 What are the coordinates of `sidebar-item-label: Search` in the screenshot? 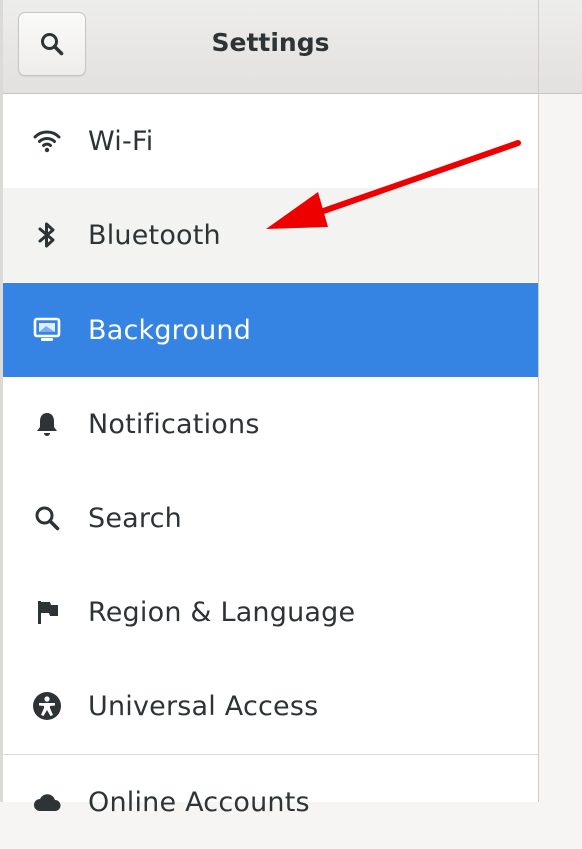 It's located at (135, 518).